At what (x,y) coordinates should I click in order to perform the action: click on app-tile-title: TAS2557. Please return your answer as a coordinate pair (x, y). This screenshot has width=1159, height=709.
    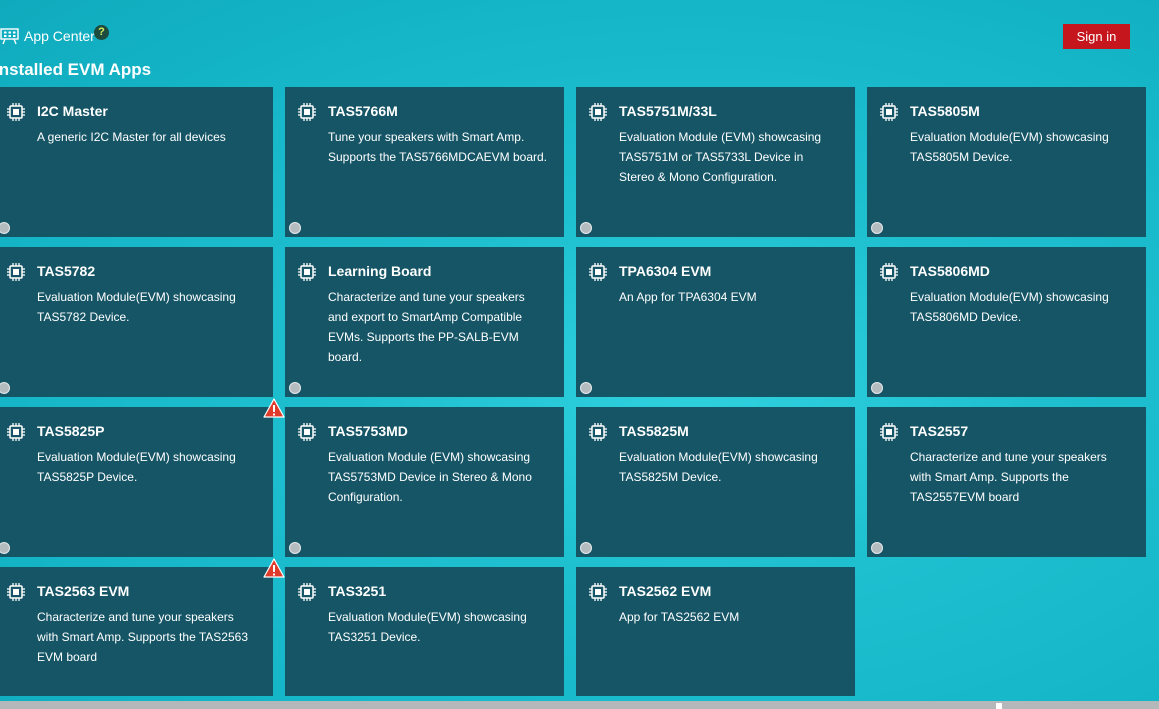
    Looking at the image, I should click on (939, 431).